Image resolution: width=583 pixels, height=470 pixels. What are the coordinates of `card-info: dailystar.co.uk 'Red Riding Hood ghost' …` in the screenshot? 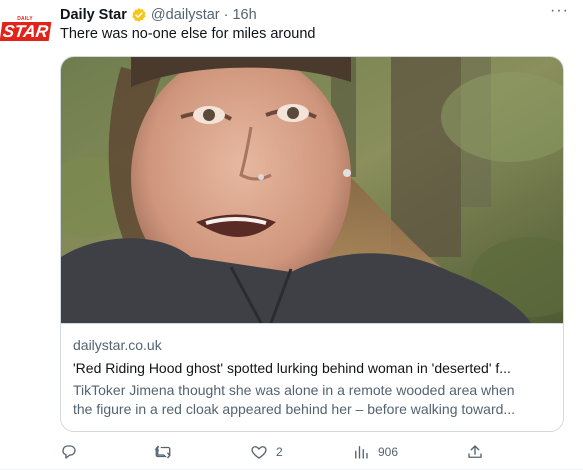 It's located at (313, 378).